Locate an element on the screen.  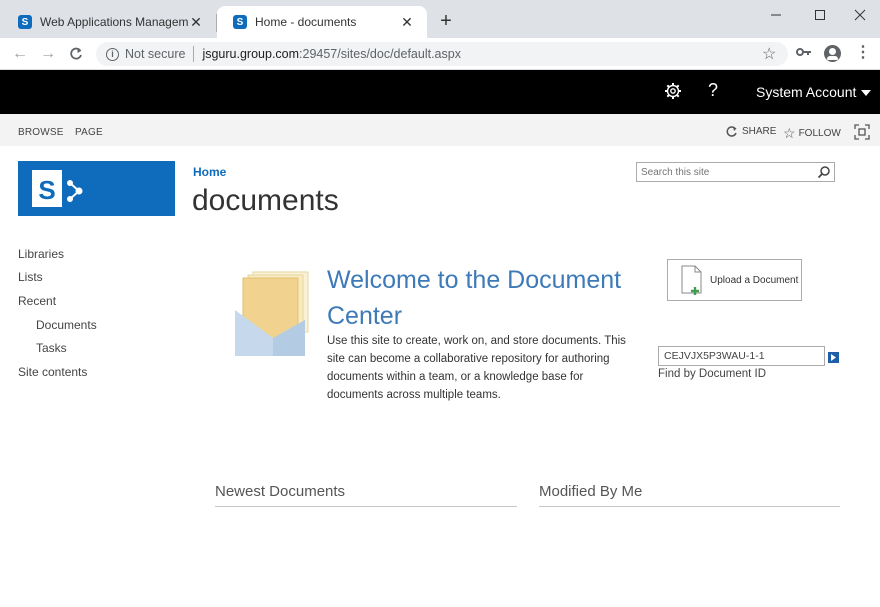
tab-title: Home - documents is located at coordinates (306, 22).